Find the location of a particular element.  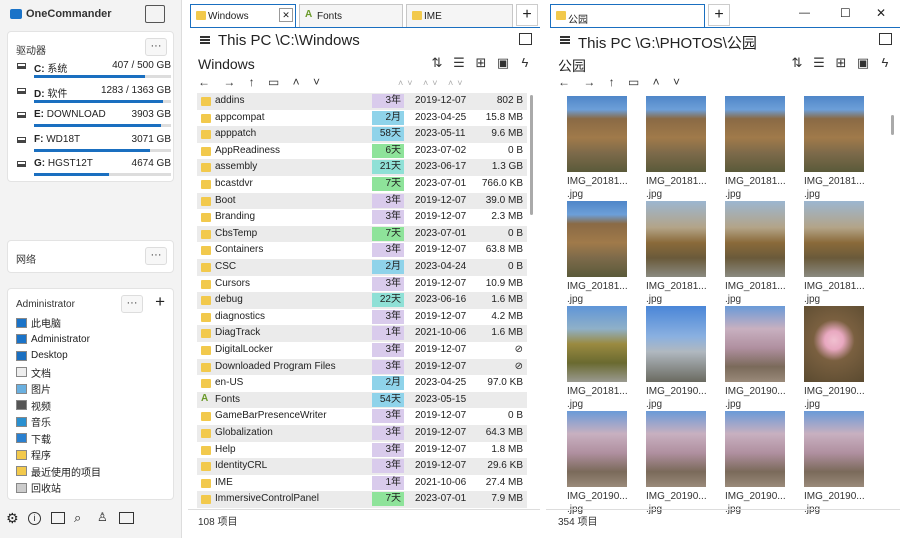

close-tab-icon: ✕ is located at coordinates (286, 15).